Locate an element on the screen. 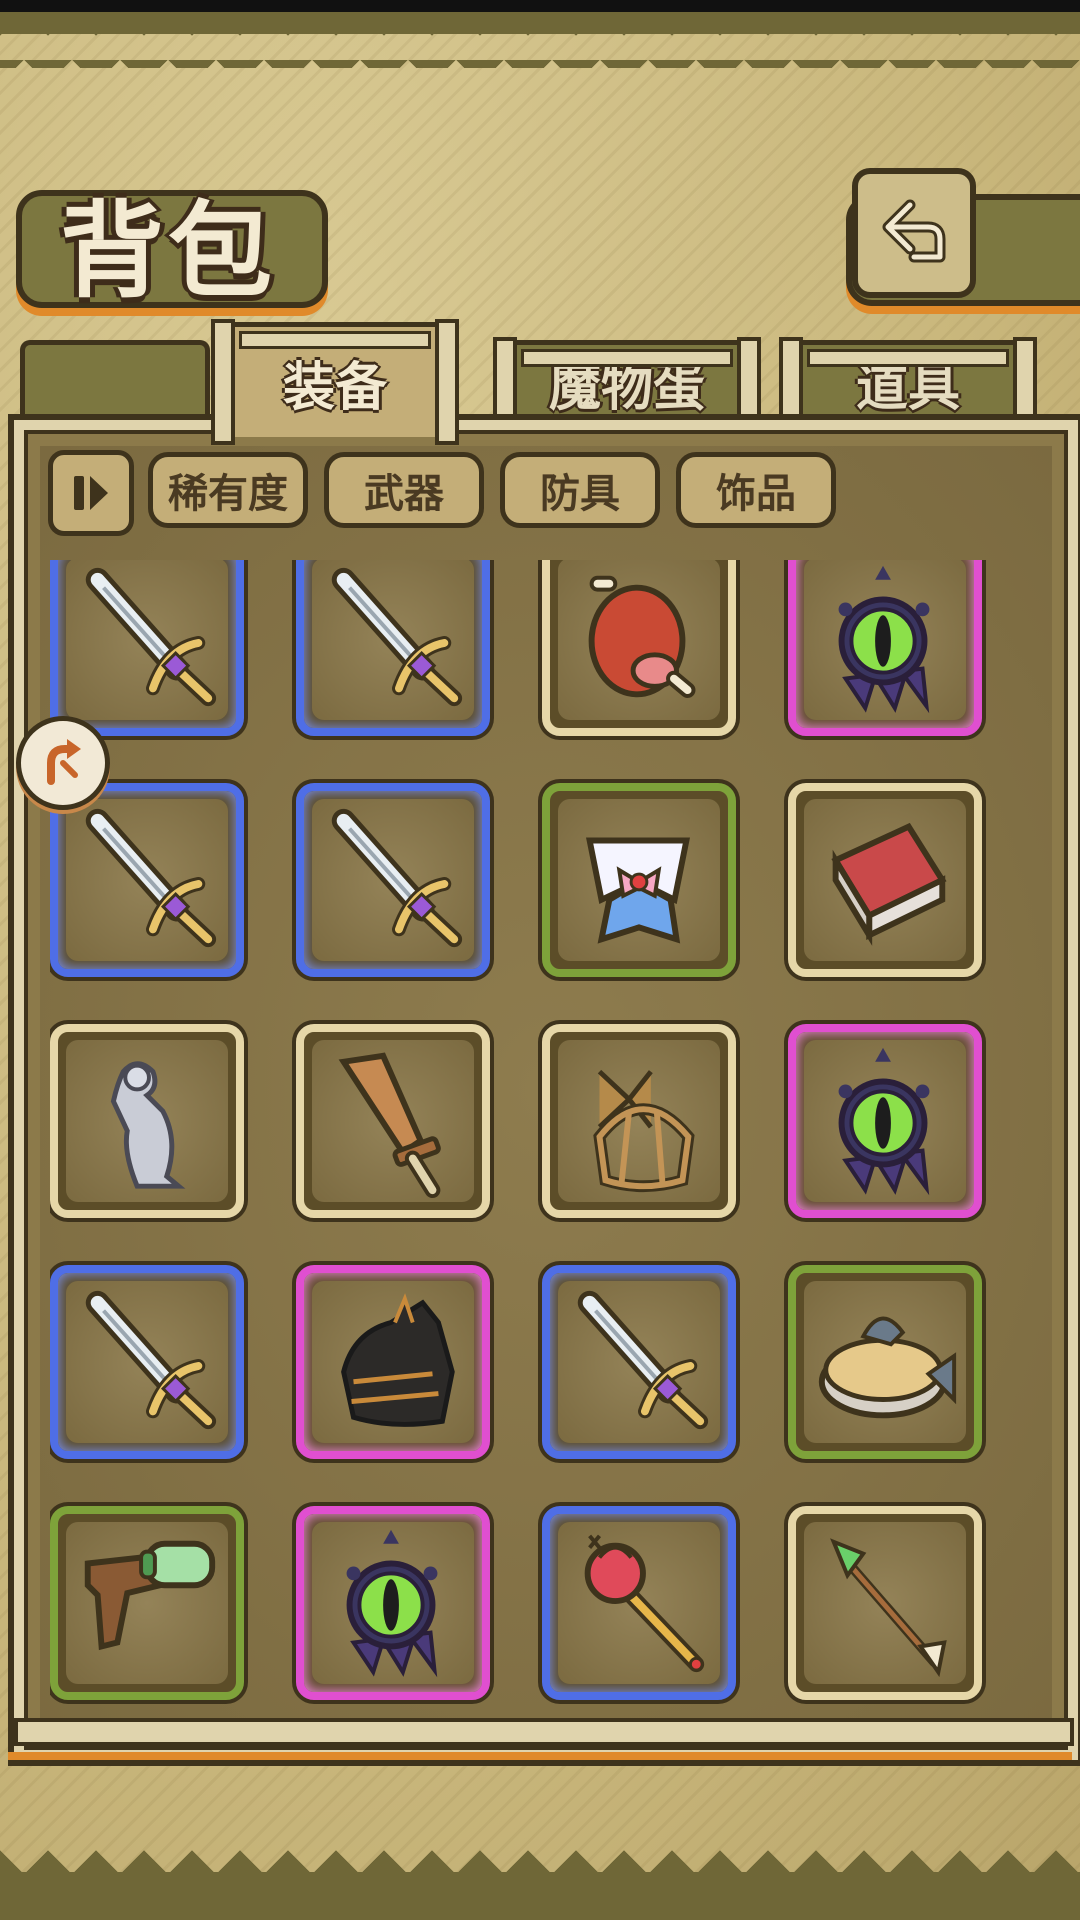 The width and height of the screenshot is (1080, 1920). brick-icon is located at coordinates (889, 884).